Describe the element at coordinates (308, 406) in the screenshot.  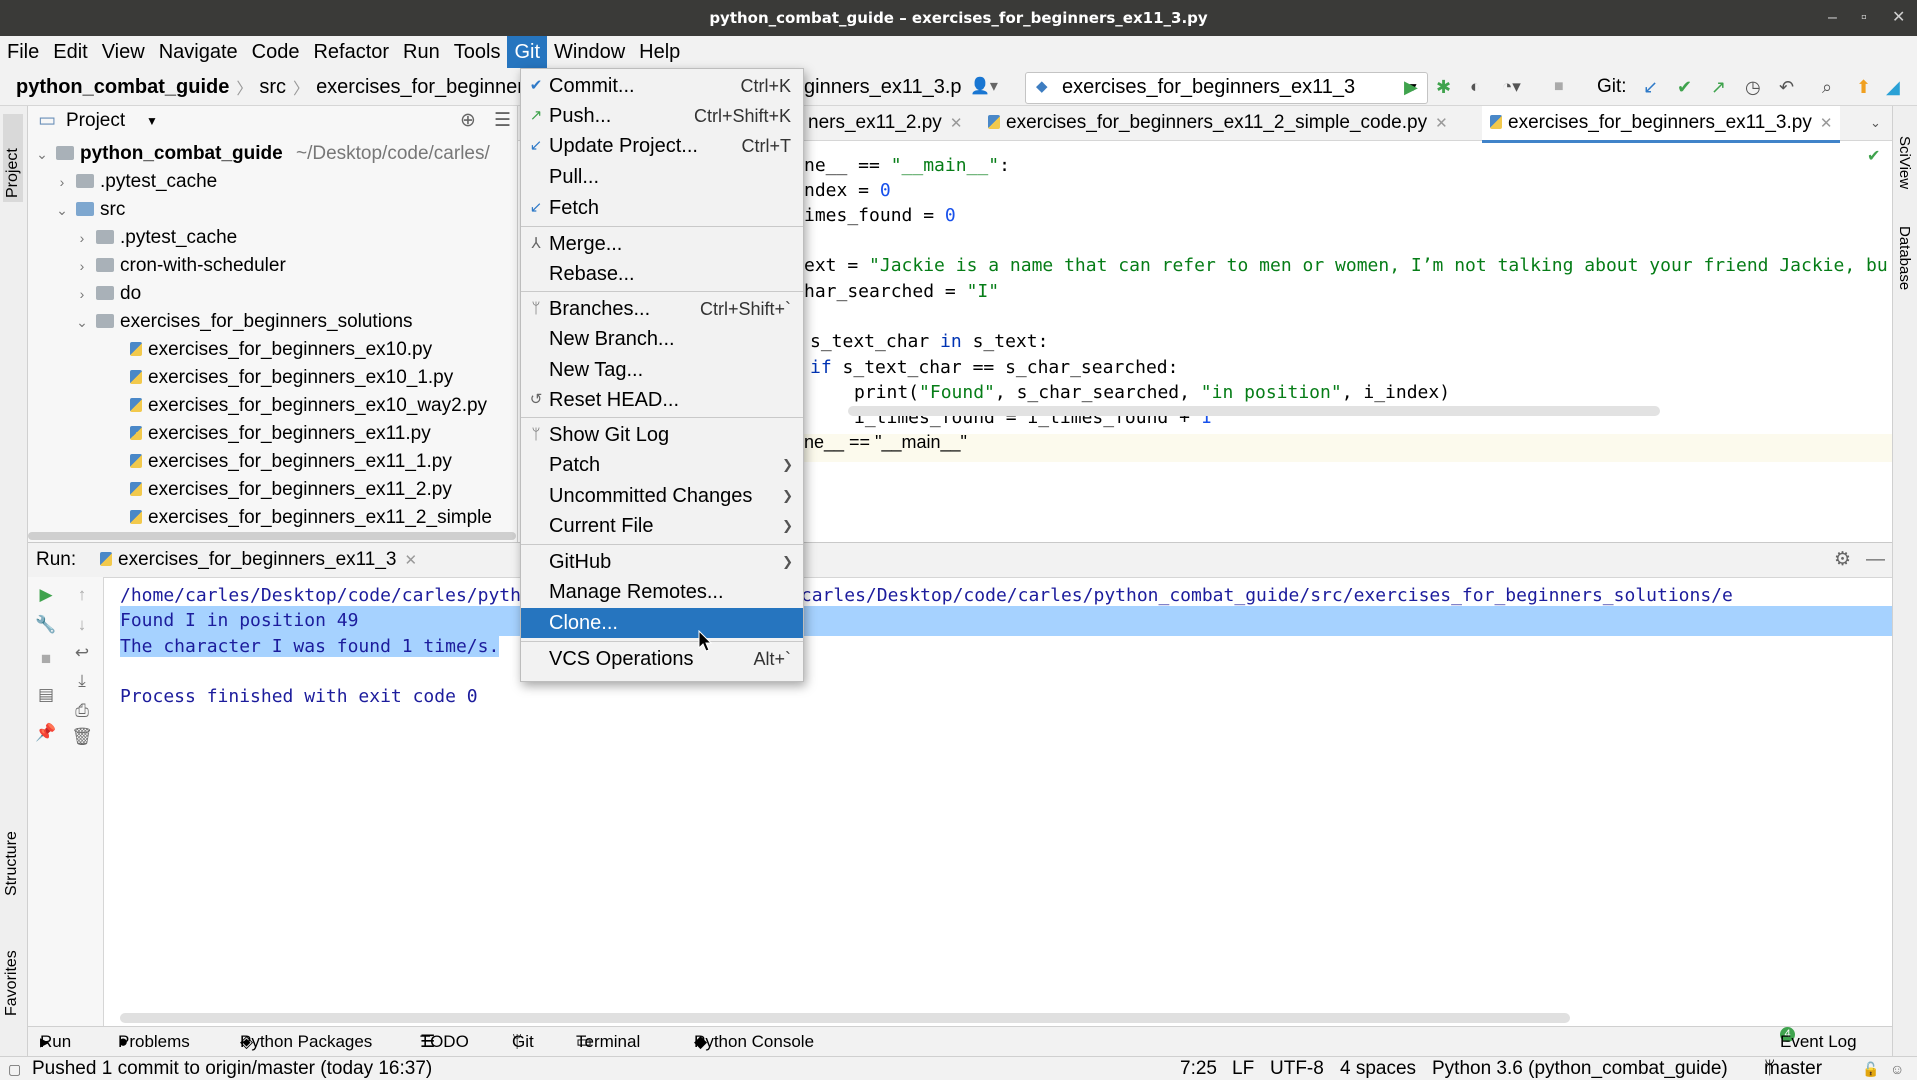
I see `tree-item: exercises_for_beginners_ex10_way2.py` at that location.